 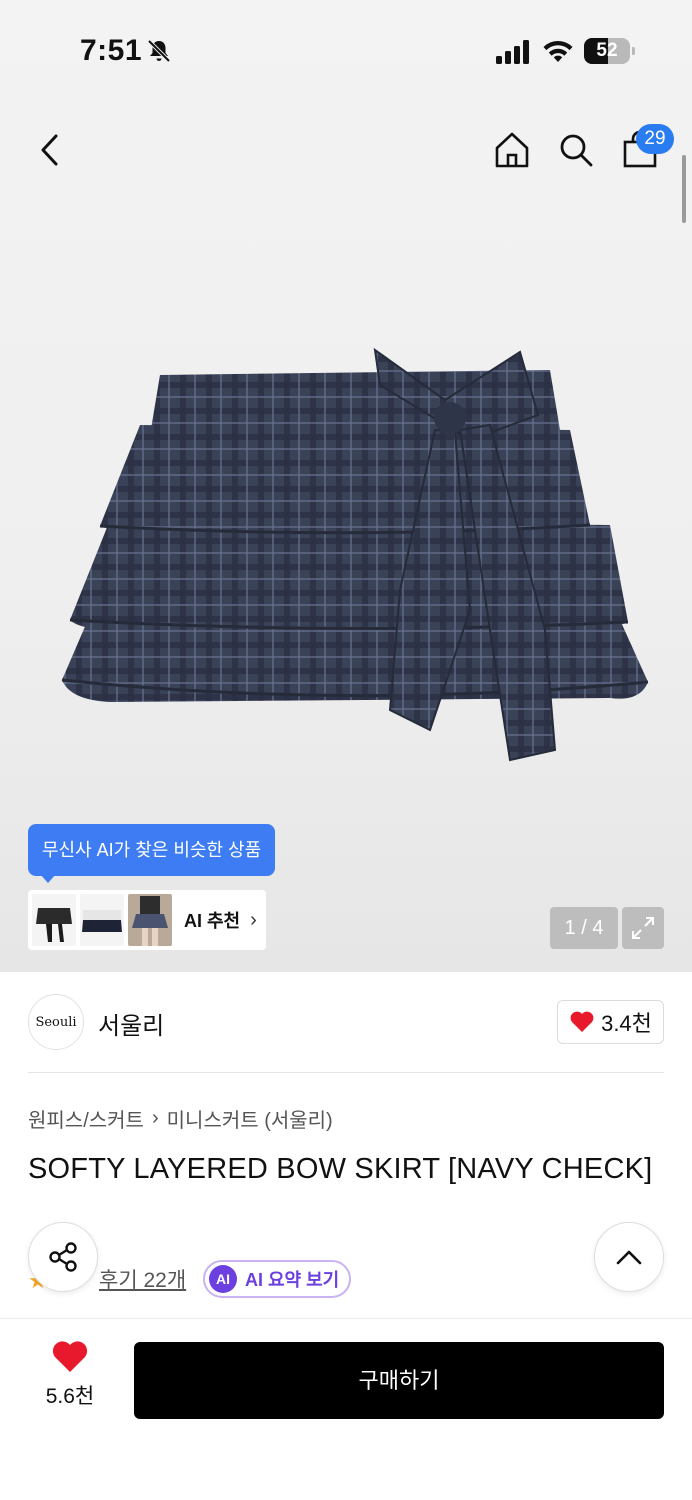 I want to click on expand-button, so click(x=643, y=928).